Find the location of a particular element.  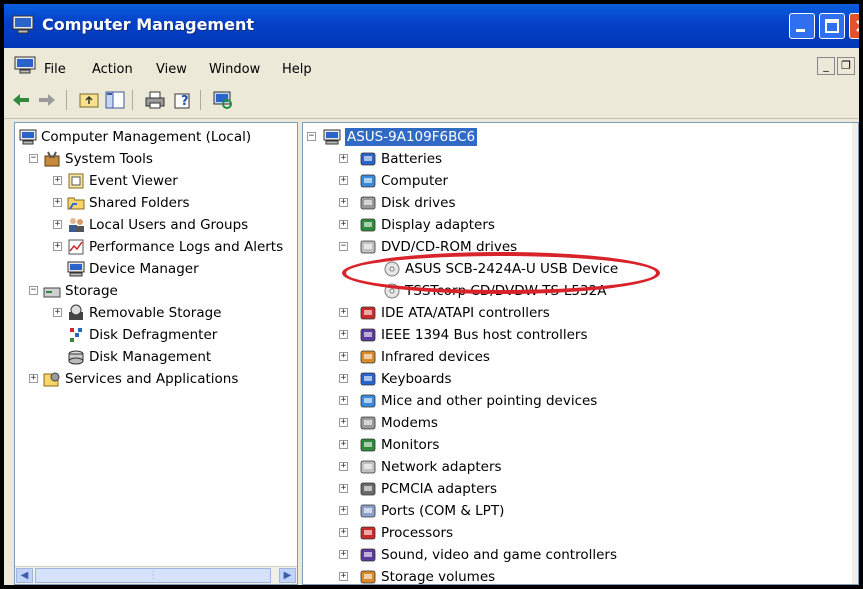

horizontal-scrollbar: ◀ ⋮ ▶ is located at coordinates (156, 575).